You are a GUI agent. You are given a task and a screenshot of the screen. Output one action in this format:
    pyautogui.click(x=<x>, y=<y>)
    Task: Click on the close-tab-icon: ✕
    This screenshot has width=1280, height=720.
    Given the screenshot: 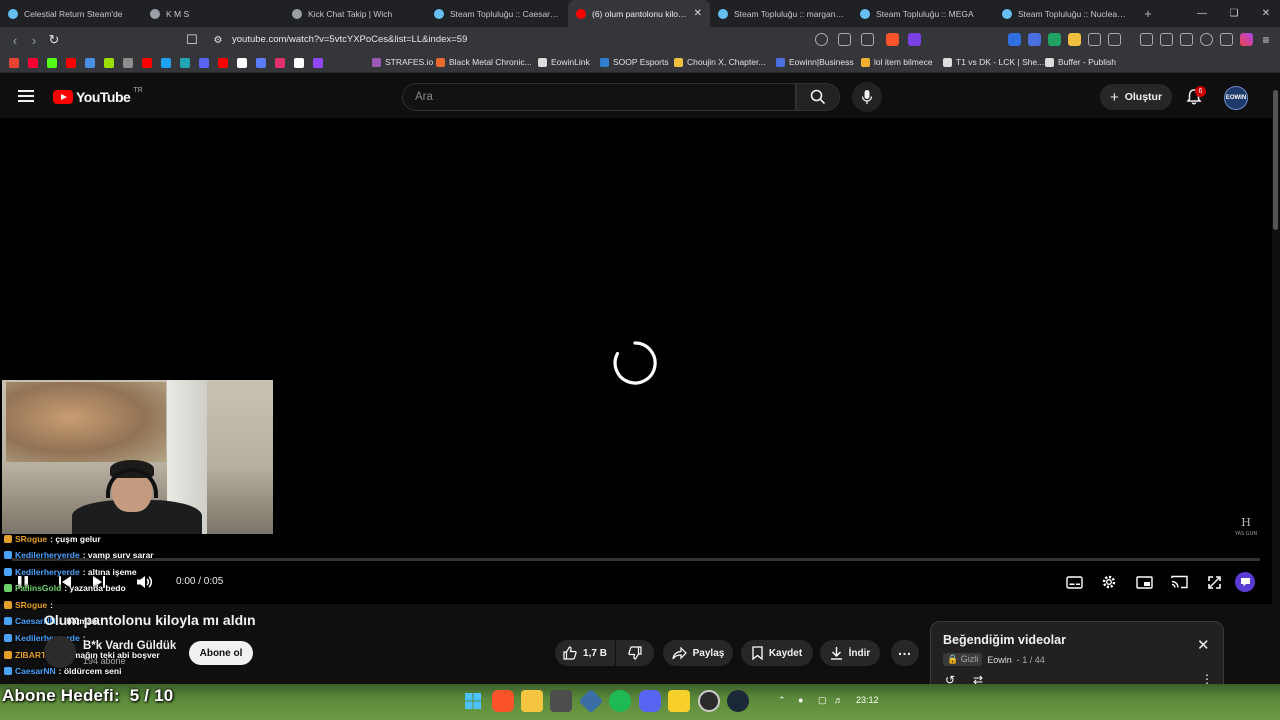 What is the action you would take?
    pyautogui.click(x=698, y=13)
    